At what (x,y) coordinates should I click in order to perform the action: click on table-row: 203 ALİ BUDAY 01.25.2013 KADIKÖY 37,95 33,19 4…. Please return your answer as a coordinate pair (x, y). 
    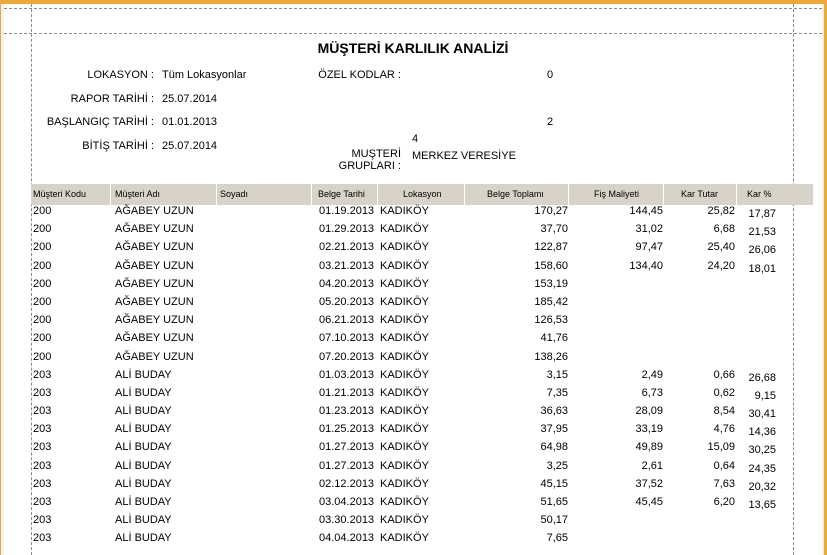
    Looking at the image, I should click on (422, 432).